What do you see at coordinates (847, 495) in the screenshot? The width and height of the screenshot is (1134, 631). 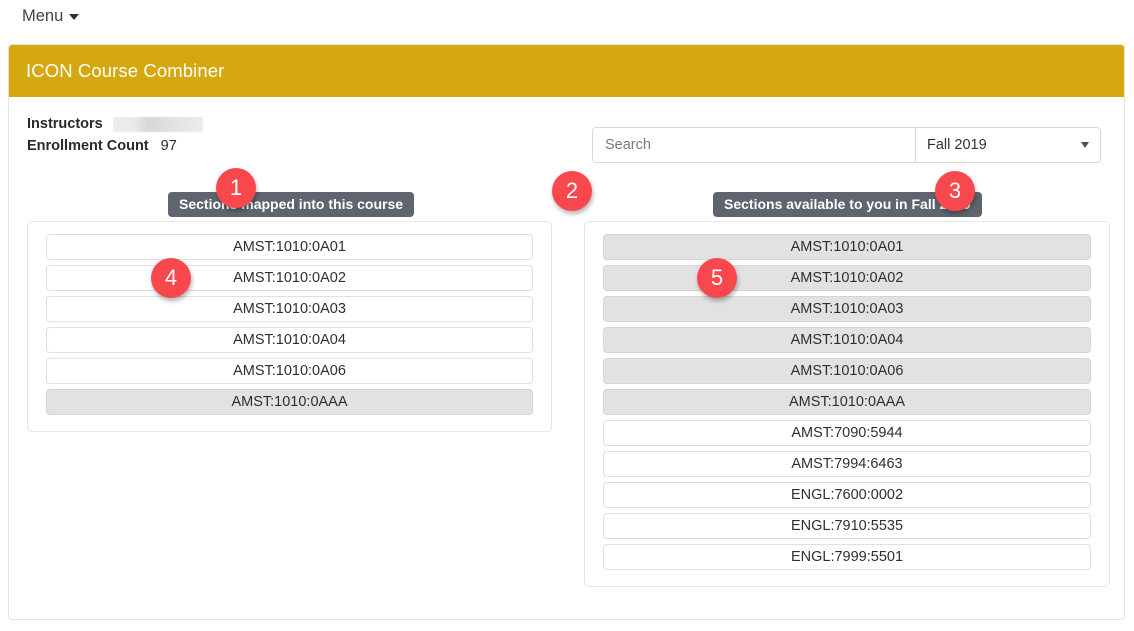 I see `available-section-item: ENGL:7600:0002` at bounding box center [847, 495].